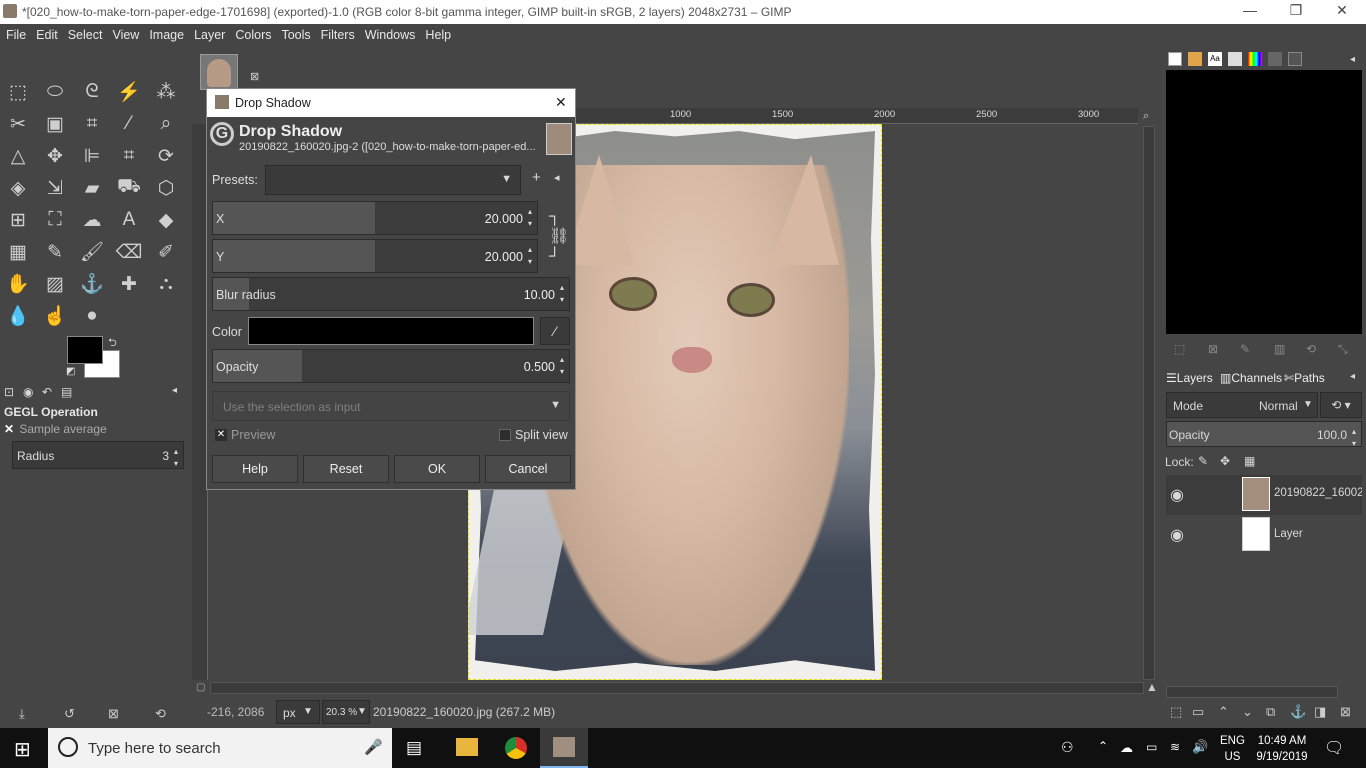 The height and width of the screenshot is (768, 1366). Describe the element at coordinates (15, 33) in the screenshot. I see `menu-file: File` at that location.